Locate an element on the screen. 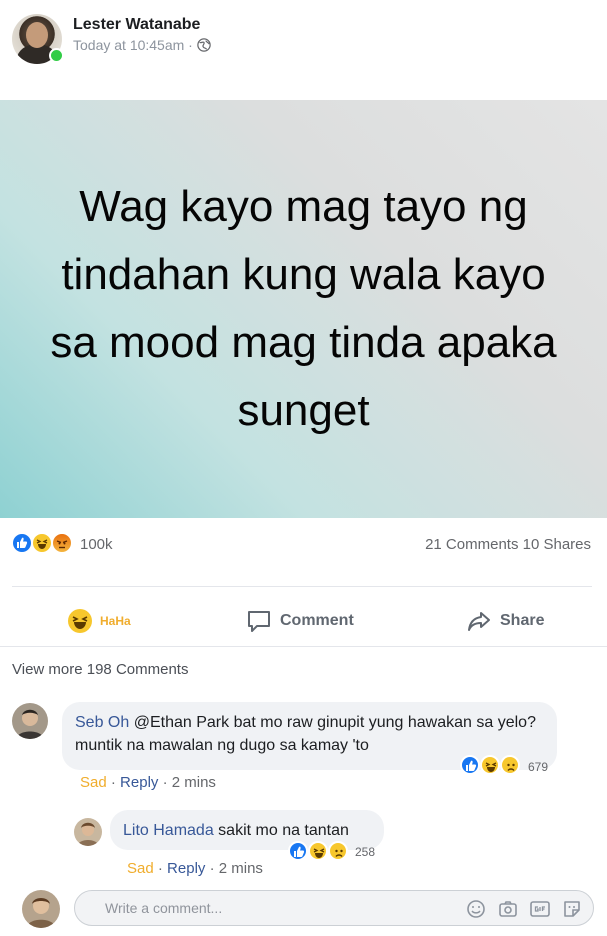  avatar-face-shape is located at coordinates (37, 35).